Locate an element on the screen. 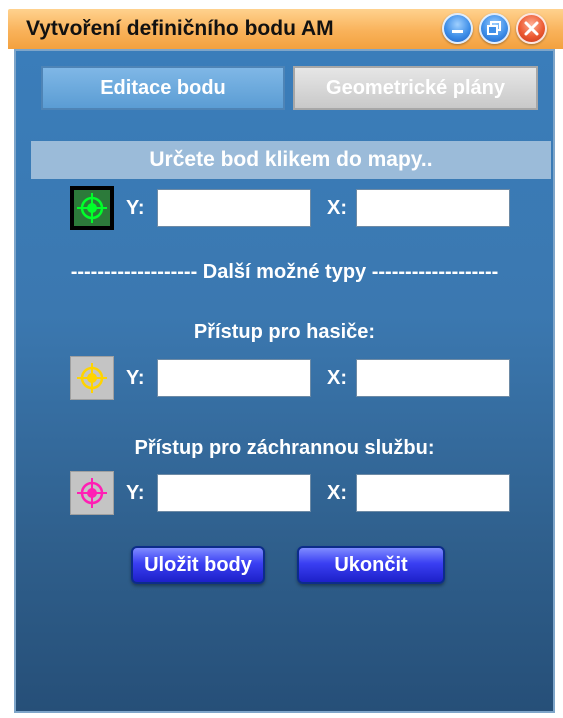 This screenshot has height=718, width=563. firefighters-y-input is located at coordinates (234, 378).